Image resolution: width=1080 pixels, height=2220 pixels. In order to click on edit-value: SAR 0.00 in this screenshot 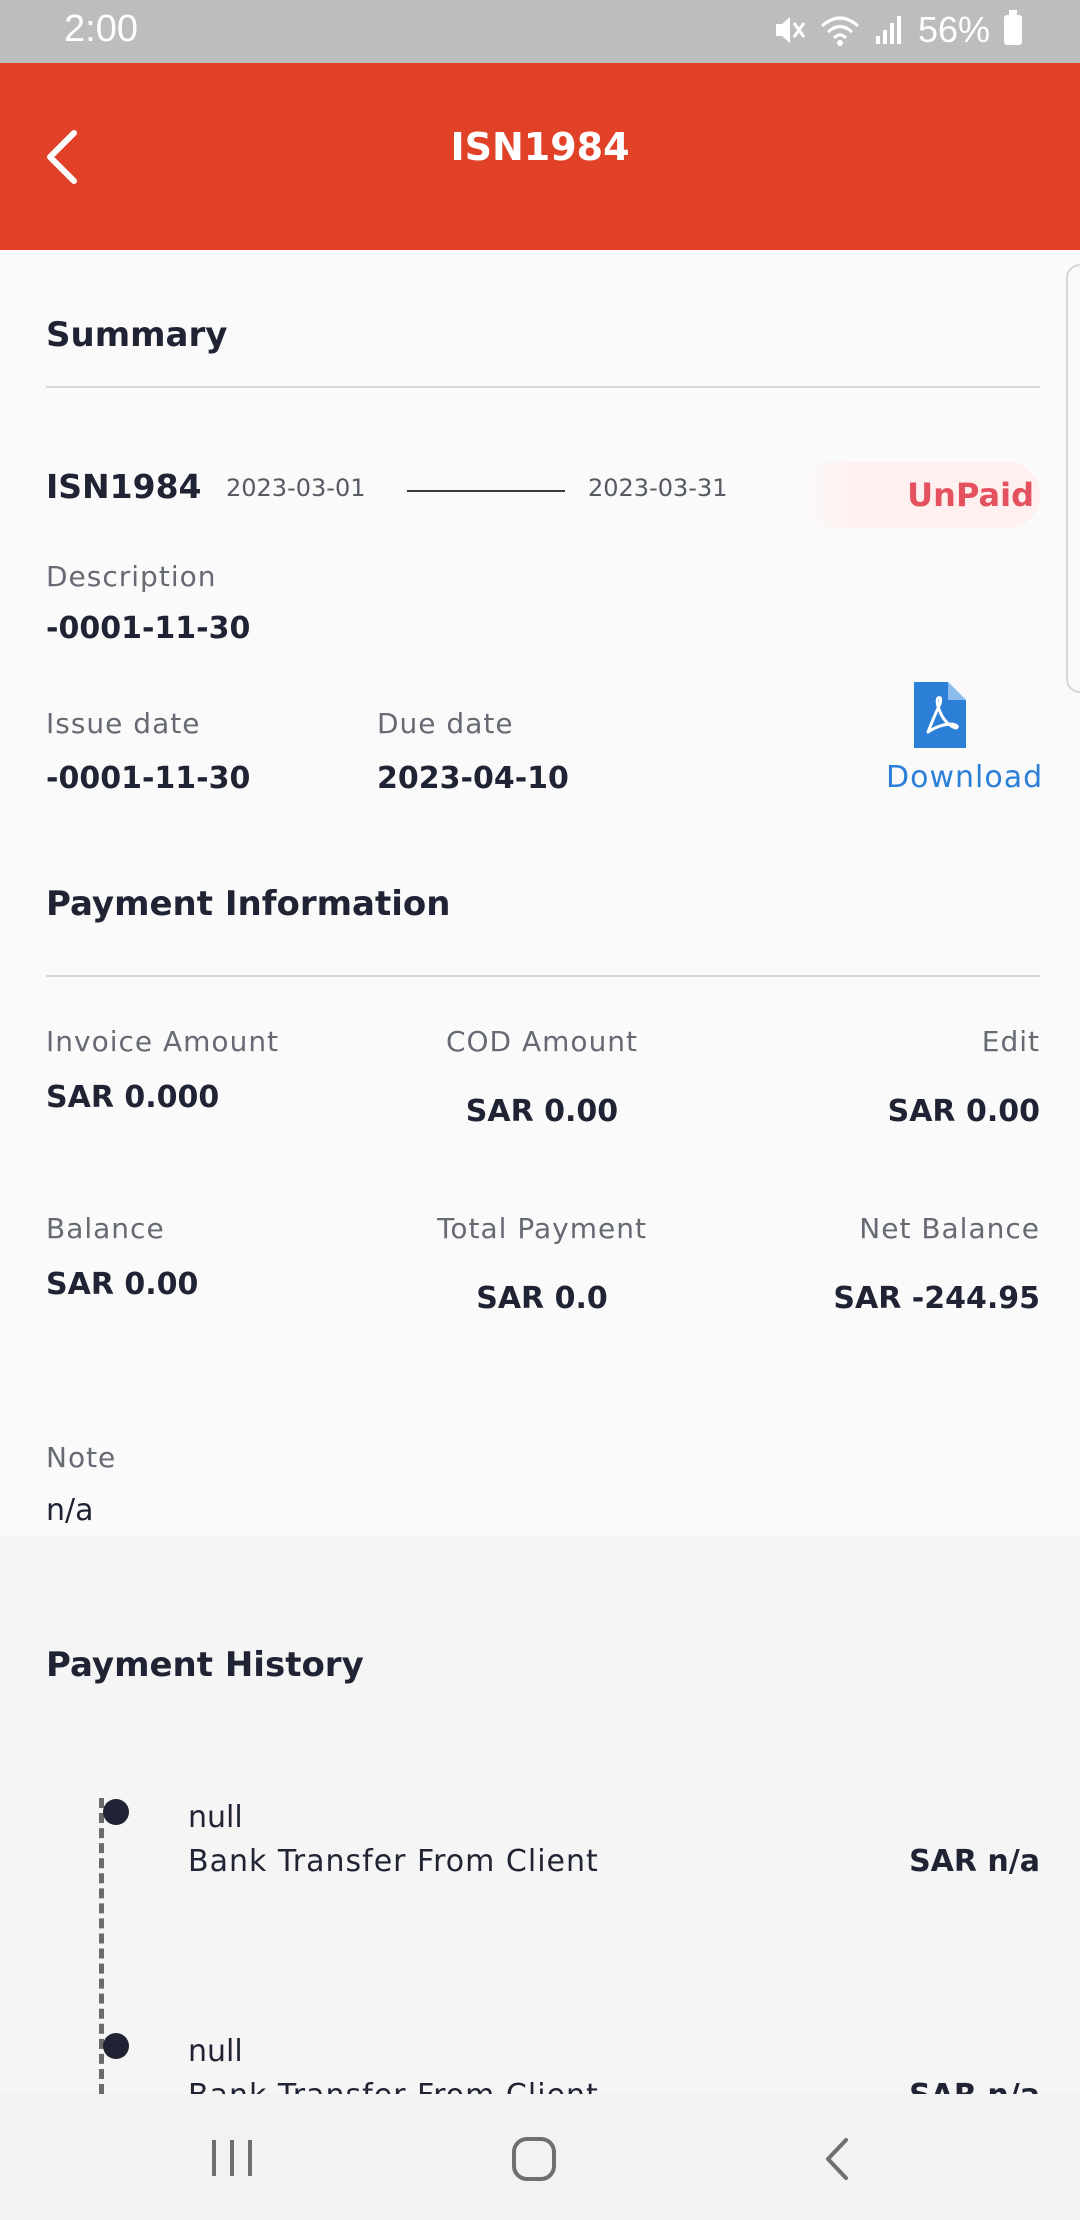, I will do `click(963, 1111)`.